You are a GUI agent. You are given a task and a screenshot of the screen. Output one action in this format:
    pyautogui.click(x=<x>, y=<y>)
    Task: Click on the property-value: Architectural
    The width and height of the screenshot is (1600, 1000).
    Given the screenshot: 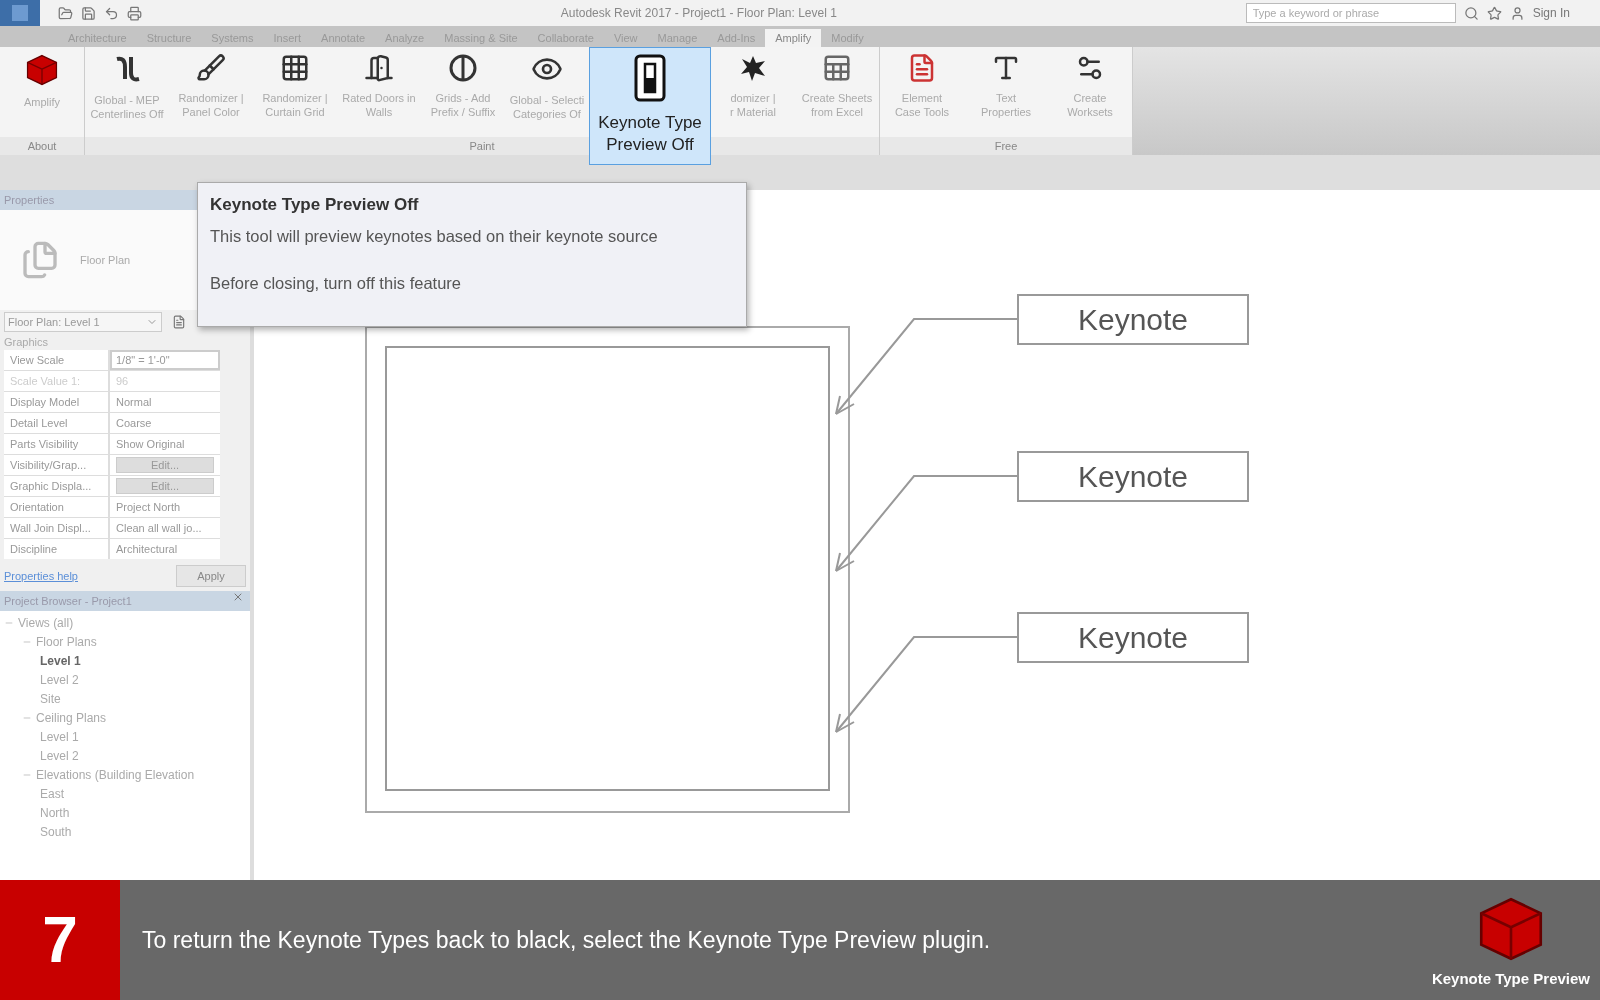 What is the action you would take?
    pyautogui.click(x=165, y=549)
    